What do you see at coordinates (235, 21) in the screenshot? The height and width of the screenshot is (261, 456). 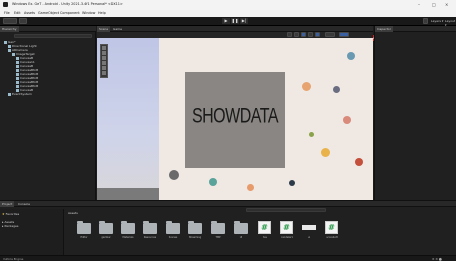 I see `pause-button: ❚❚` at bounding box center [235, 21].